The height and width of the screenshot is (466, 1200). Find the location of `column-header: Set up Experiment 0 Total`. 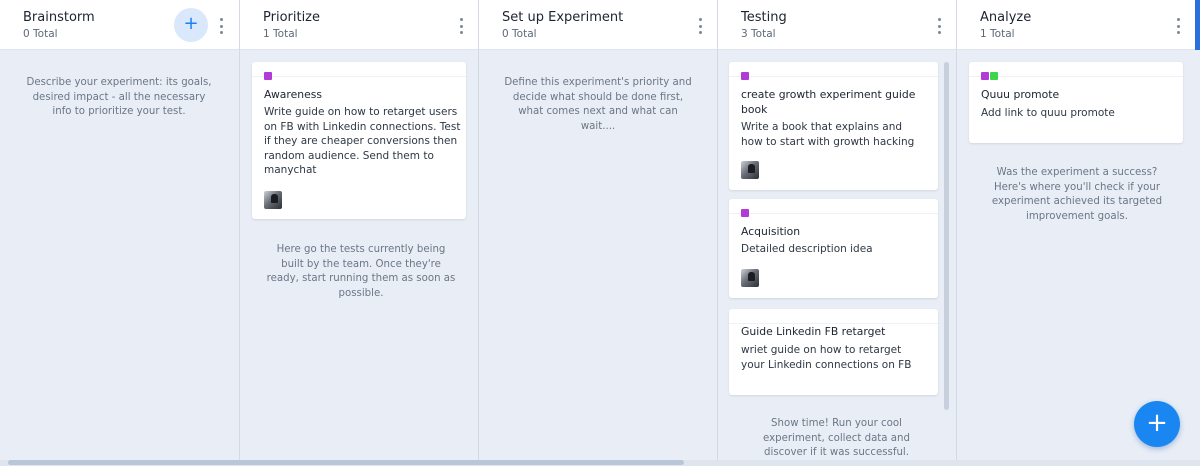

column-header: Set up Experiment 0 Total is located at coordinates (598, 25).